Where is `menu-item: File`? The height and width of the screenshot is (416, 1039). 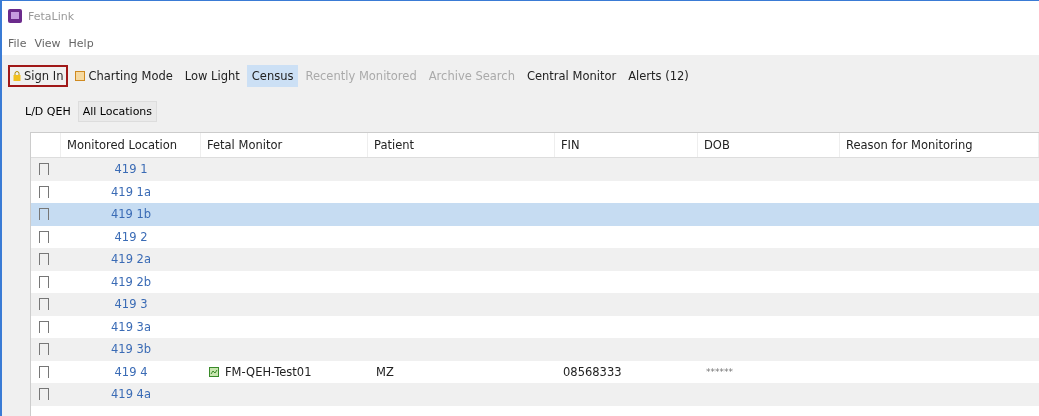
menu-item: File is located at coordinates (17, 43).